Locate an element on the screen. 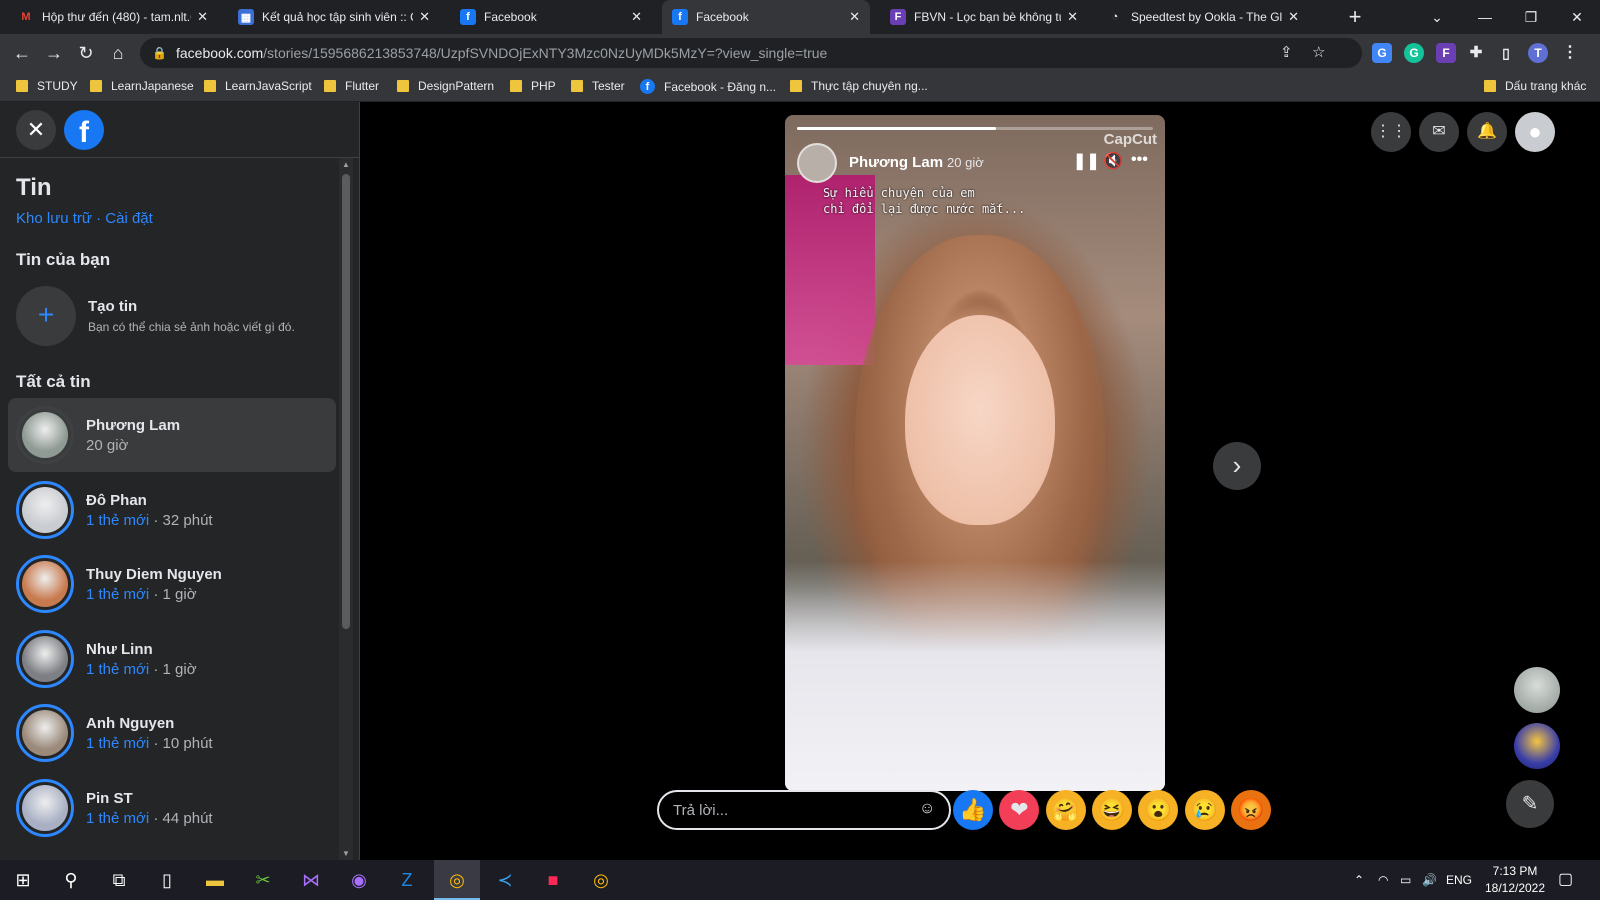 This screenshot has width=1600, height=900. close-window-button: ✕ is located at coordinates (1577, 17).